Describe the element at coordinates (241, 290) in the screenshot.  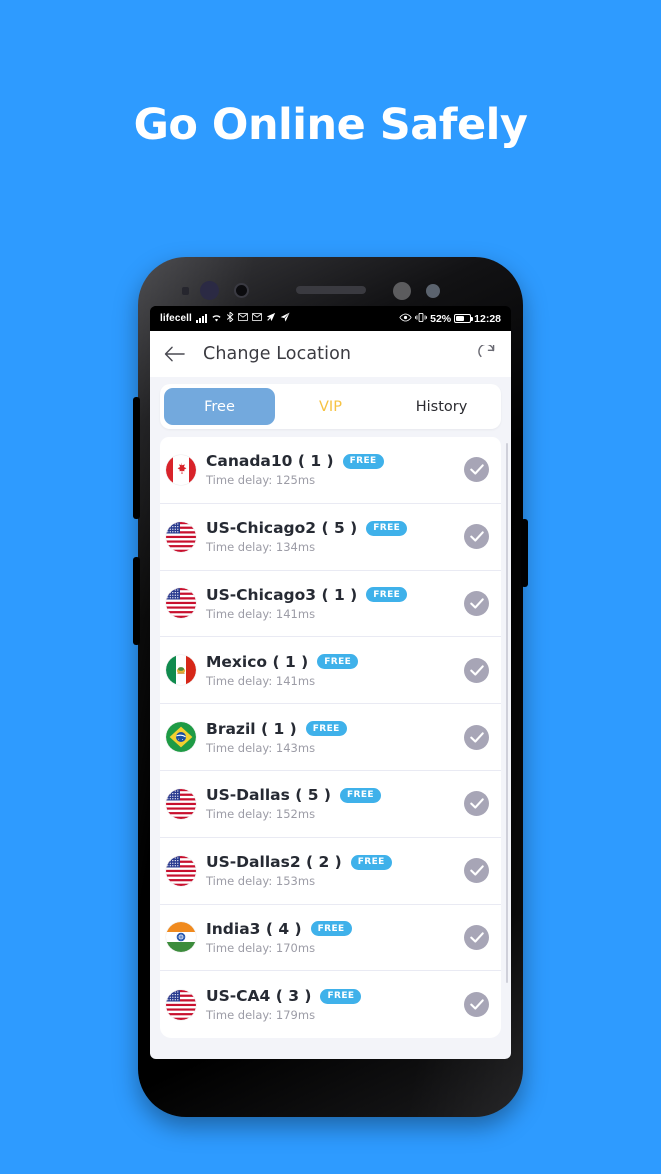
I see `iris-scanner-icon` at that location.